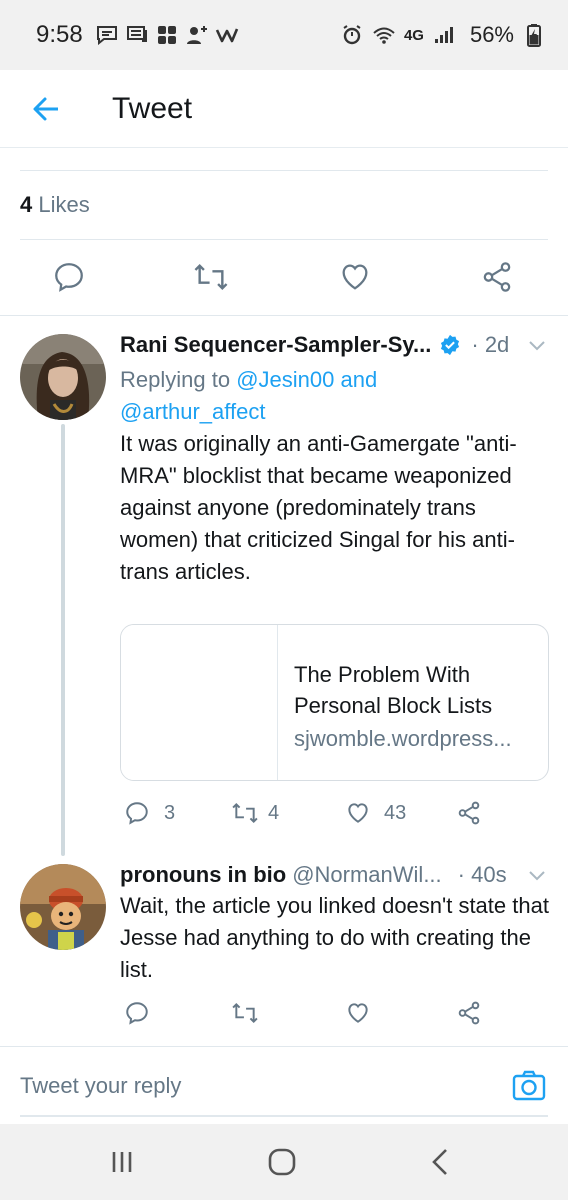  What do you see at coordinates (64, 204) in the screenshot?
I see `likes-label: Likes` at bounding box center [64, 204].